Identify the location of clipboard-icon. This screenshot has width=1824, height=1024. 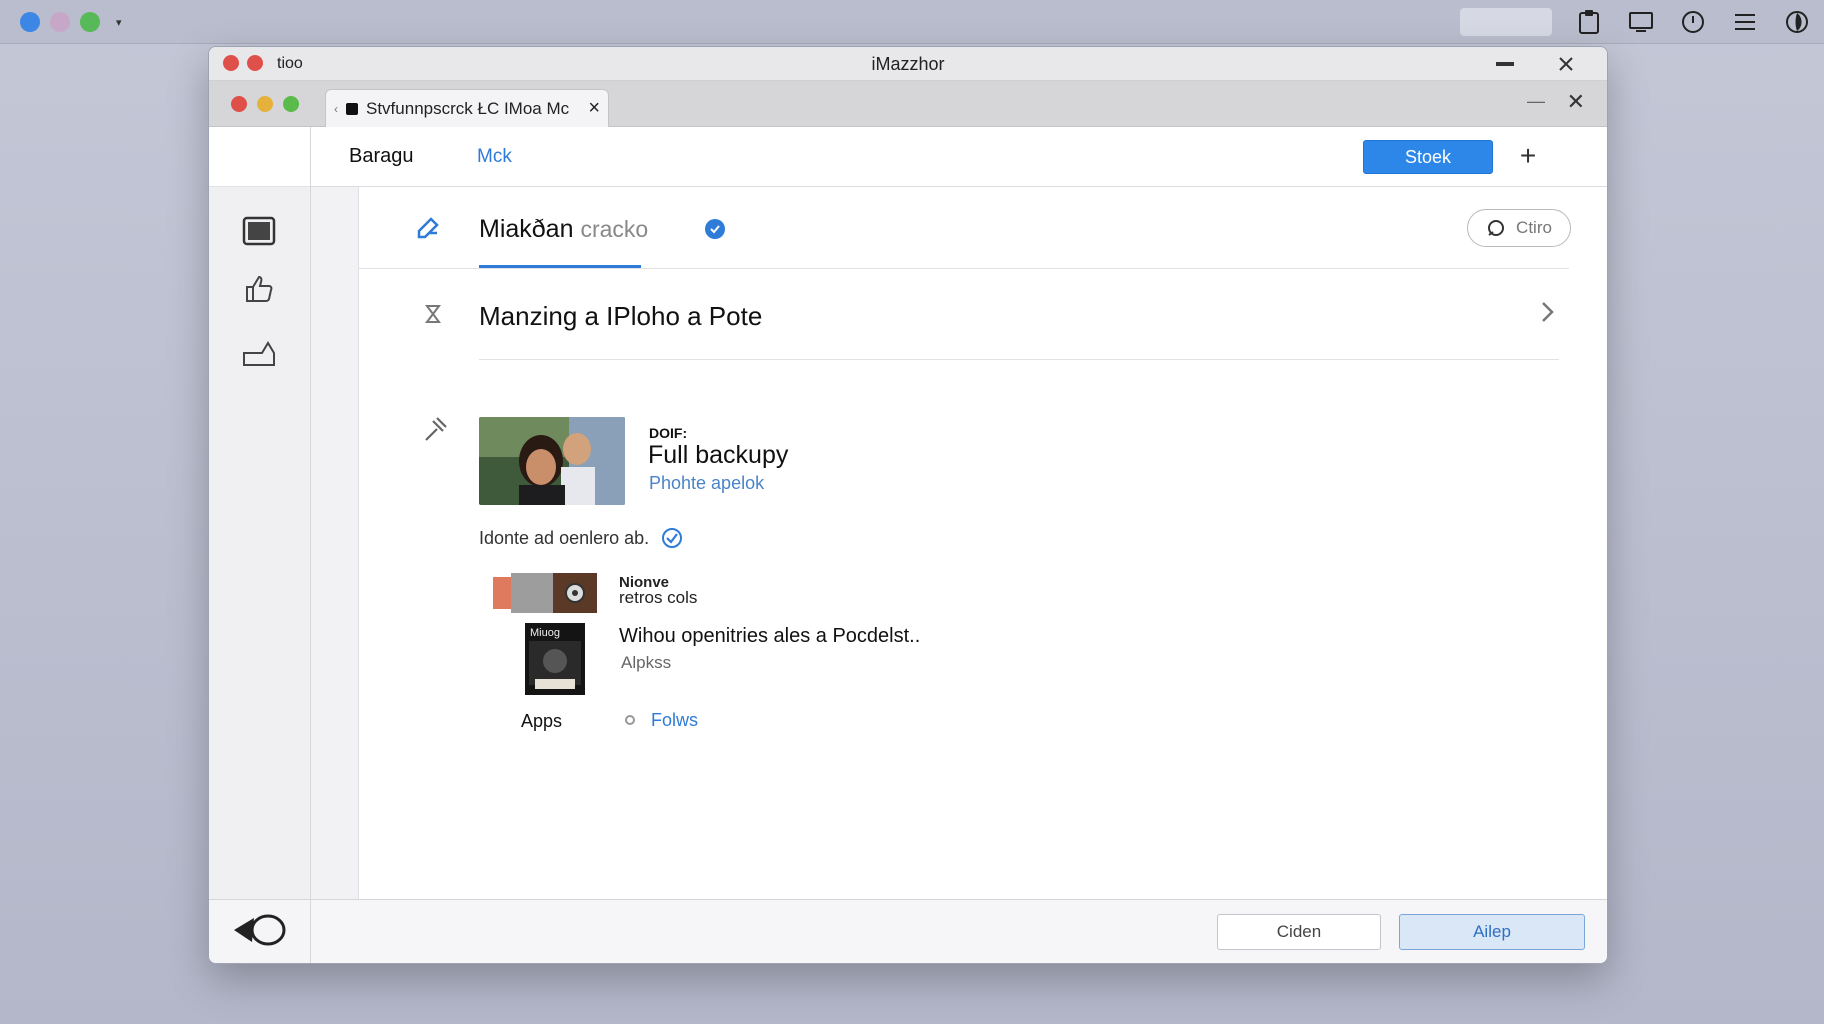
(1589, 22).